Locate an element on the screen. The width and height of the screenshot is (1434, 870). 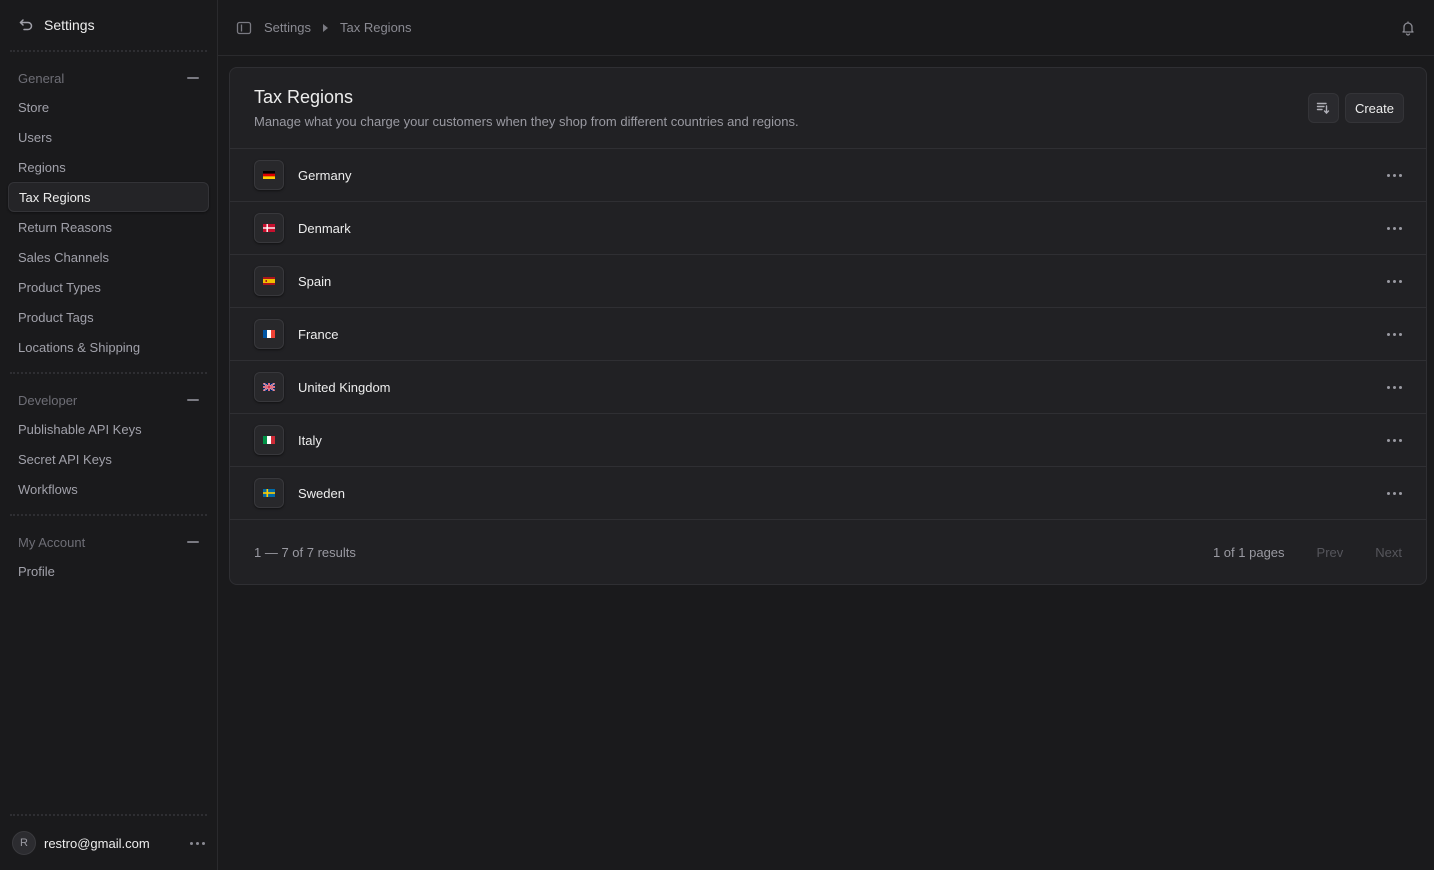
sidebar-item-return-reasons: Return Reasons is located at coordinates (108, 227).